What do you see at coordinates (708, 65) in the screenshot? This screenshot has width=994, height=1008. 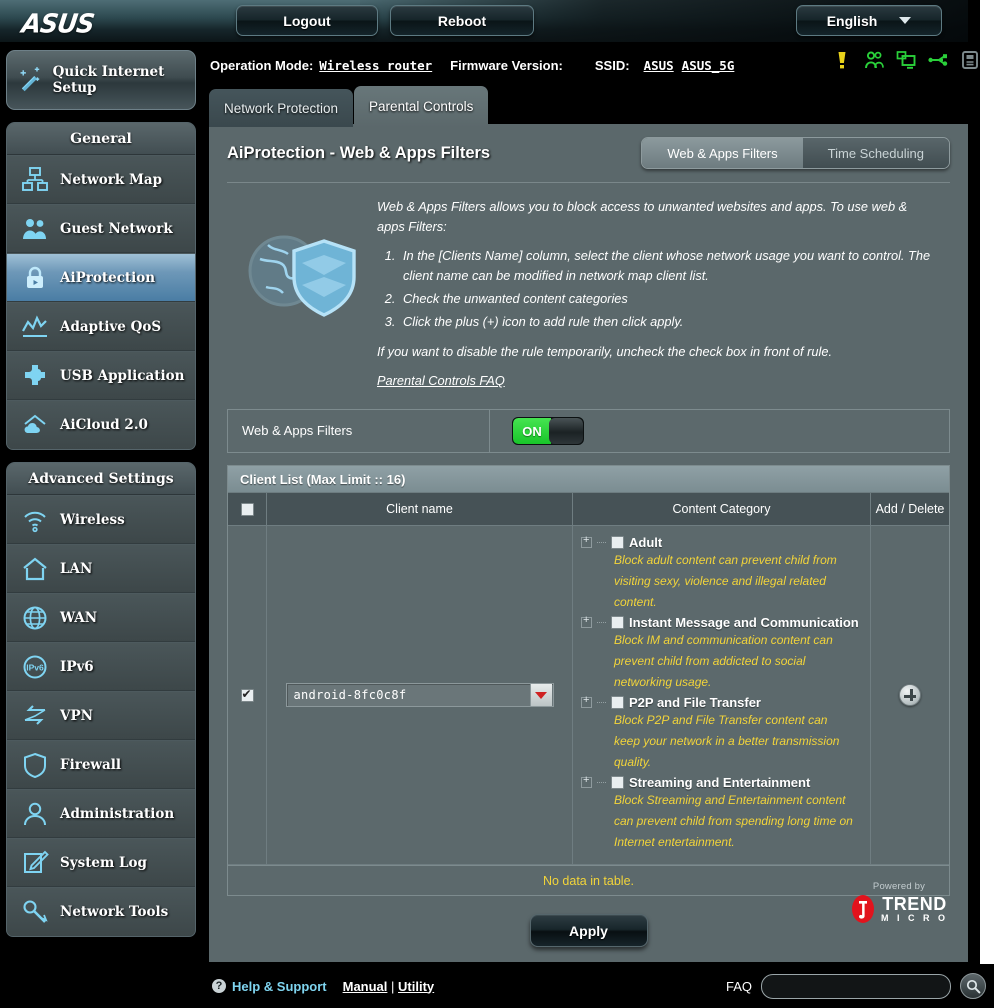 I see `ssid-5g-value: ASUS_5G` at bounding box center [708, 65].